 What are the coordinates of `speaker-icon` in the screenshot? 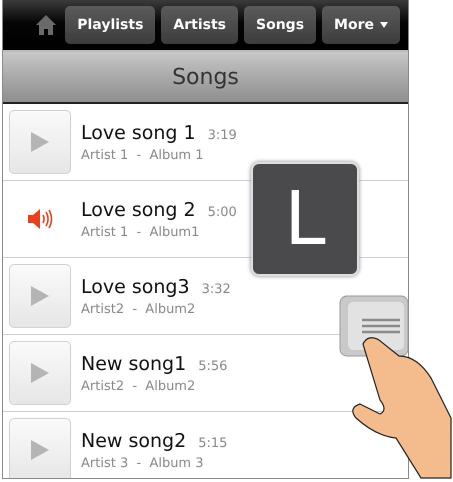 It's located at (40, 219).